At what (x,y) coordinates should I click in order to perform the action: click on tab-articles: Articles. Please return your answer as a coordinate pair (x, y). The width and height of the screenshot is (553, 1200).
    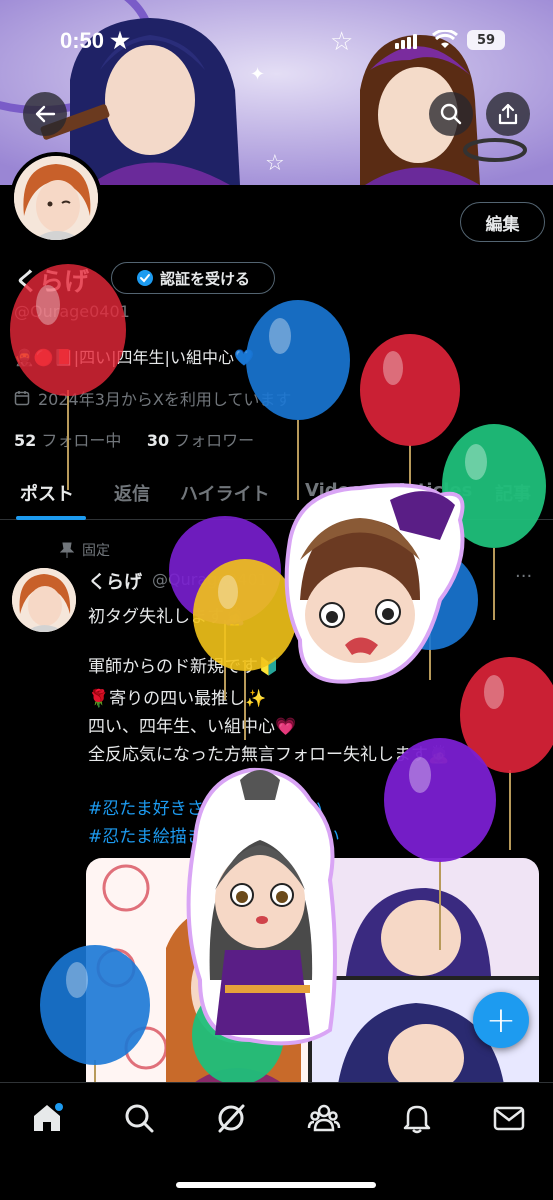
    Looking at the image, I should click on (433, 490).